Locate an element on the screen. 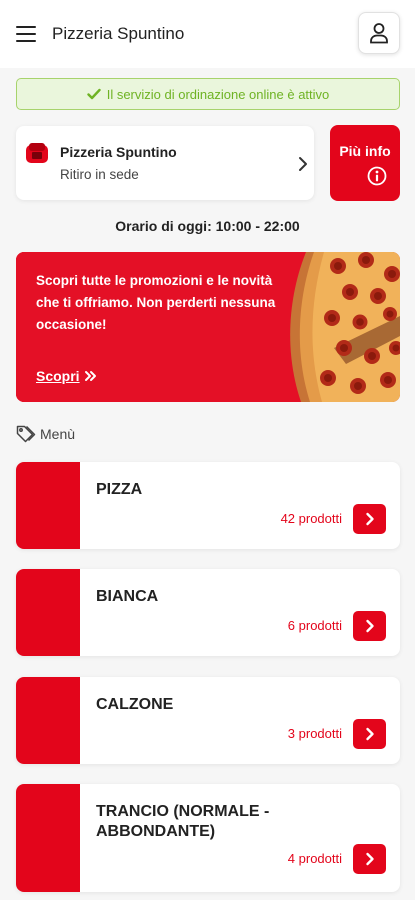  app-title: Pizzeria Spuntino is located at coordinates (118, 33).